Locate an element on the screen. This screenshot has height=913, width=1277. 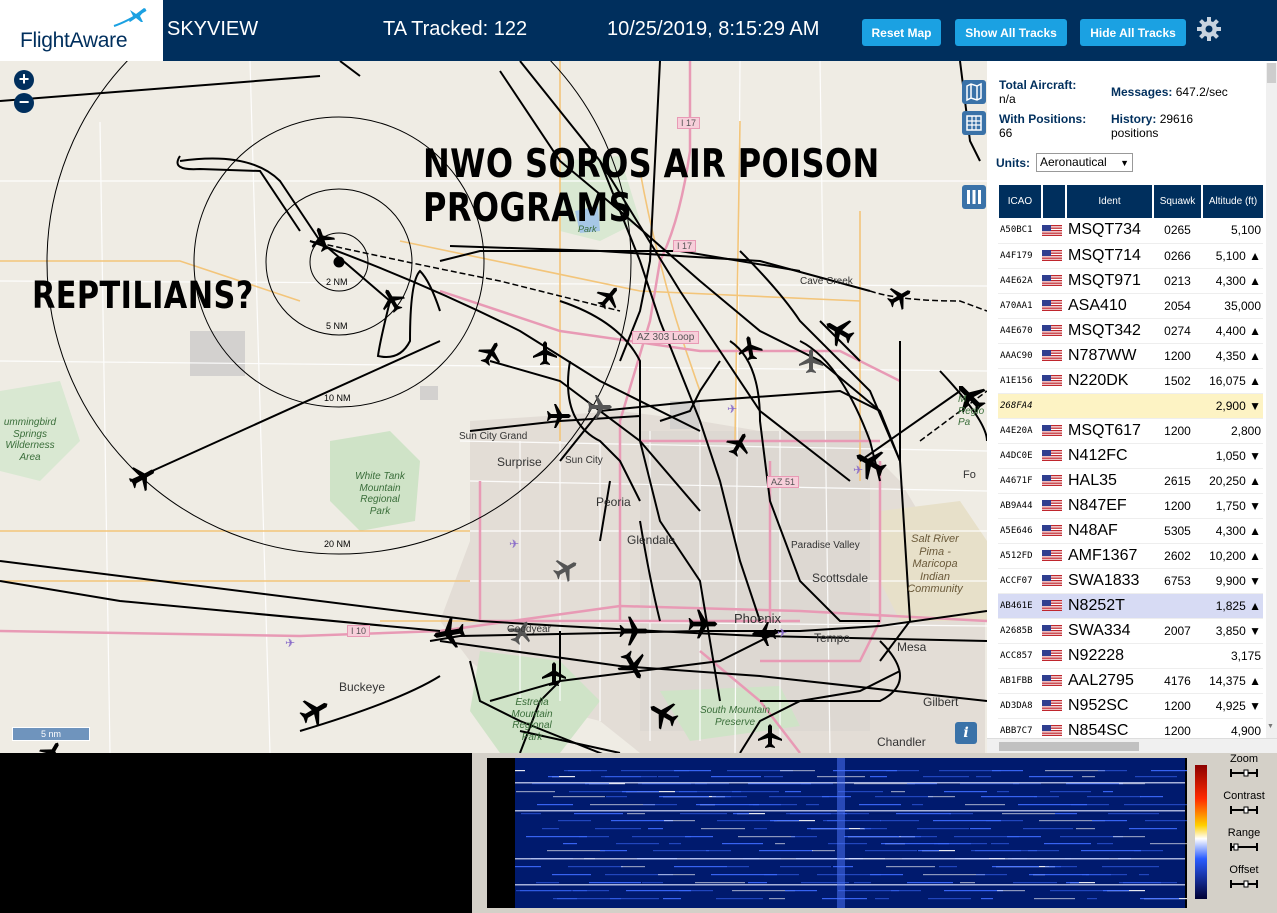
aircraft-row: A512FD AMF1367 2602 10,200 ▲ is located at coordinates (1130, 556).